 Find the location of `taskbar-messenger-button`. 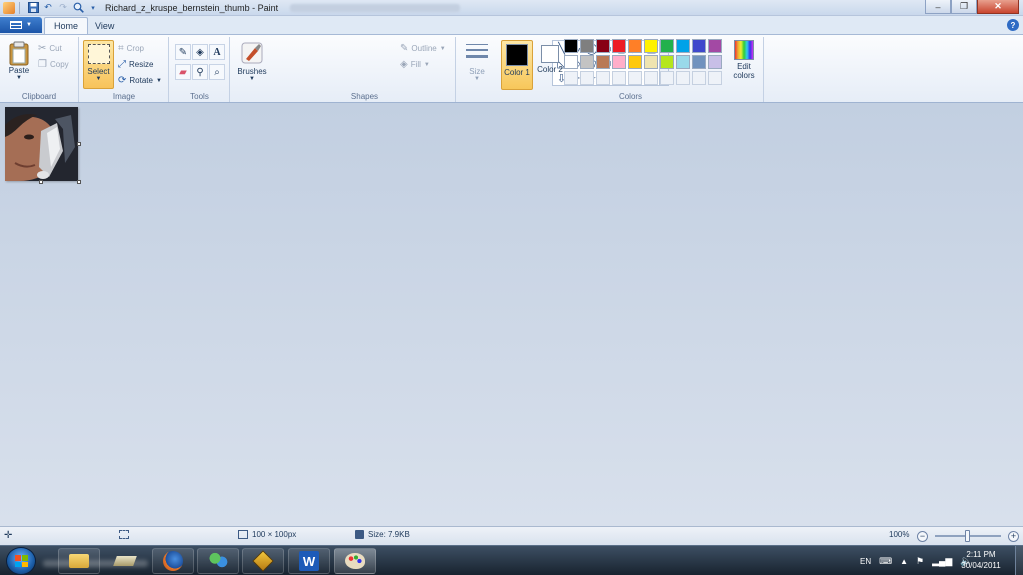

taskbar-messenger-button is located at coordinates (218, 561).